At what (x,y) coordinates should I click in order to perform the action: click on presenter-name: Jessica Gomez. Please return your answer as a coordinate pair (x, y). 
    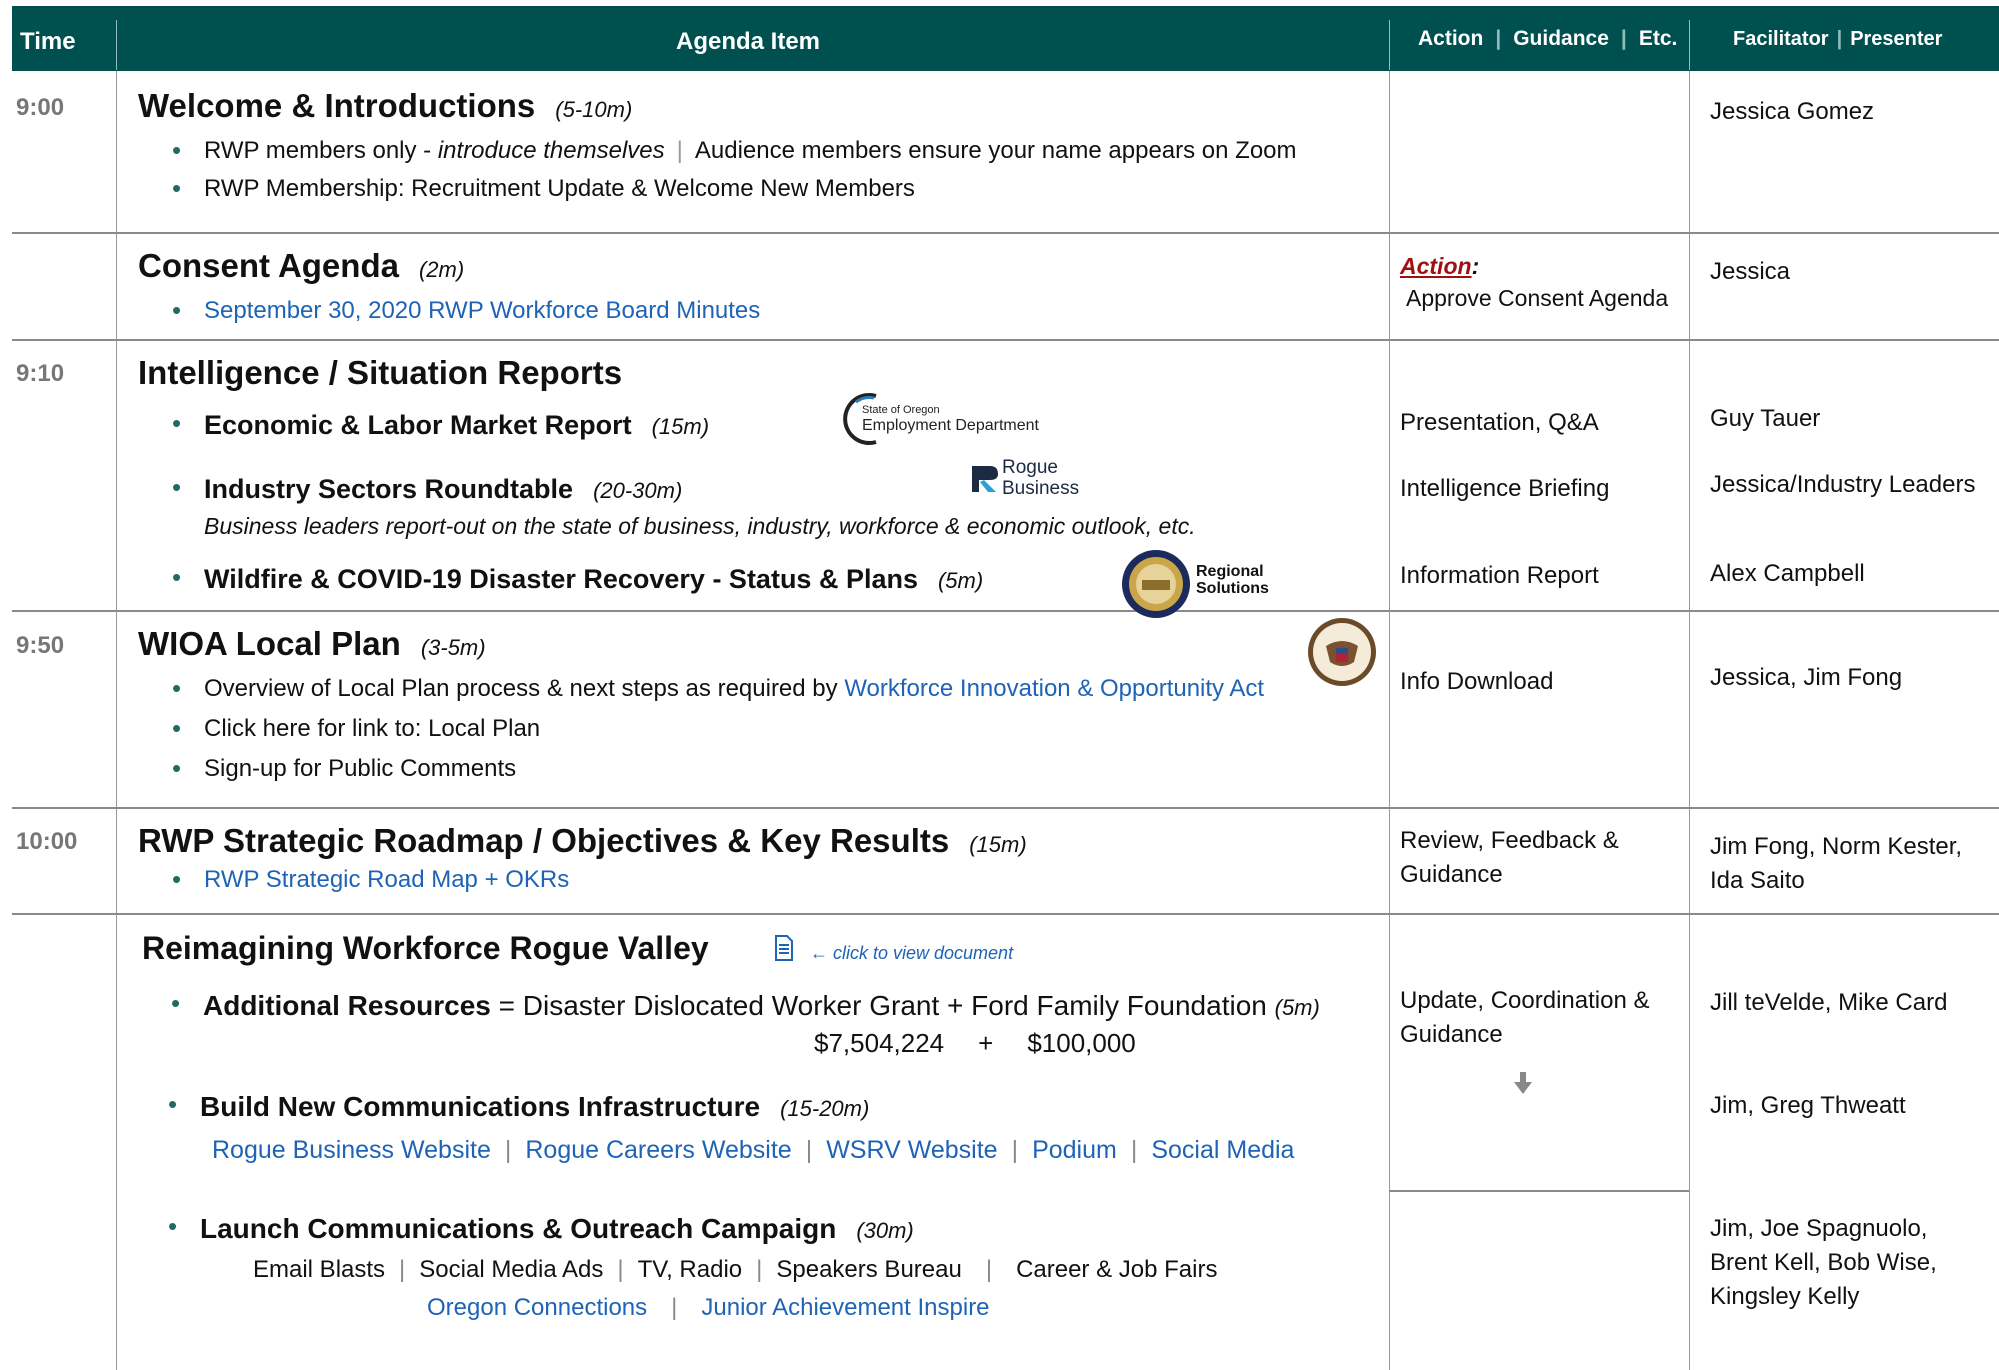
    Looking at the image, I should click on (1792, 111).